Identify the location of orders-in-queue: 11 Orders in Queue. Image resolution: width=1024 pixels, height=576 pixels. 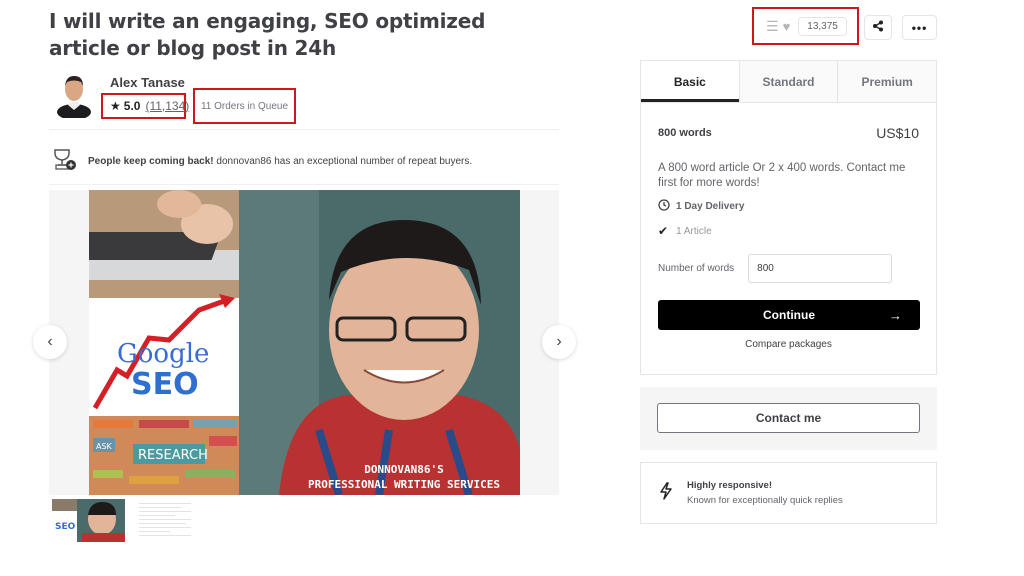
(244, 106).